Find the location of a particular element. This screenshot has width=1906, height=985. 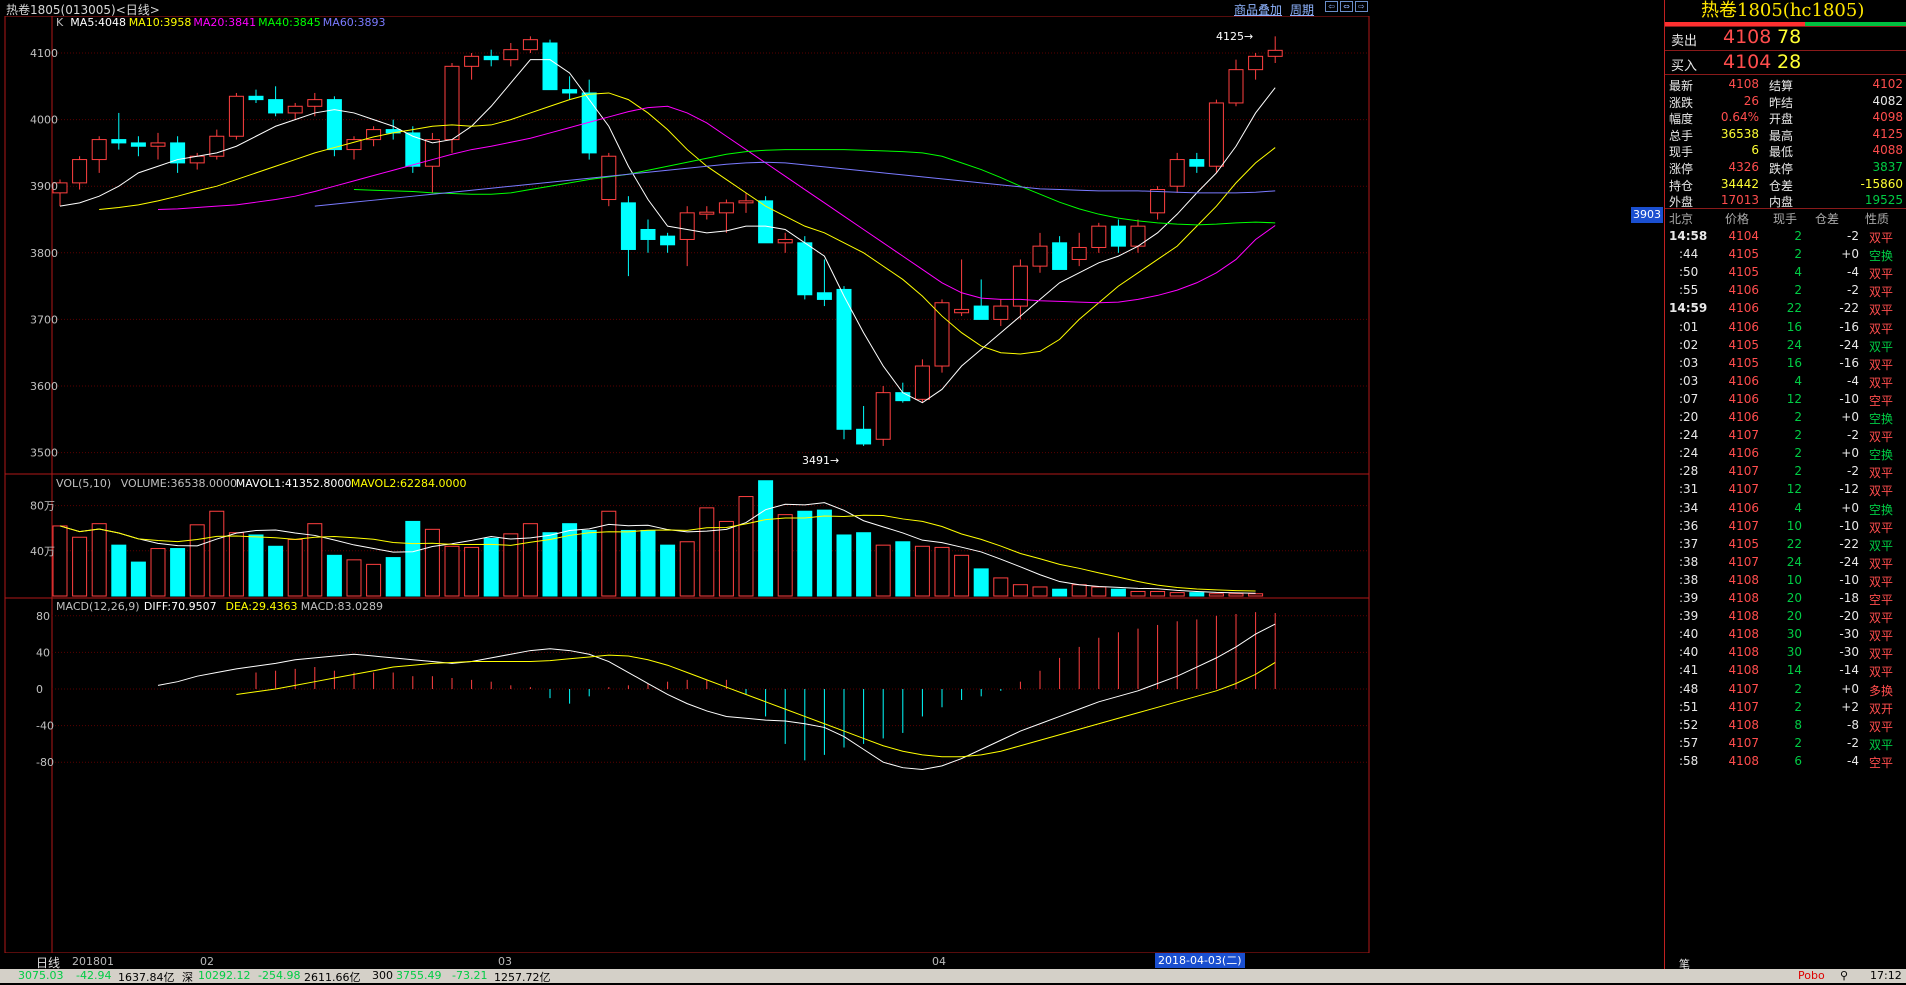

macd-legend-3: MACD:83.0289 is located at coordinates (342, 606).